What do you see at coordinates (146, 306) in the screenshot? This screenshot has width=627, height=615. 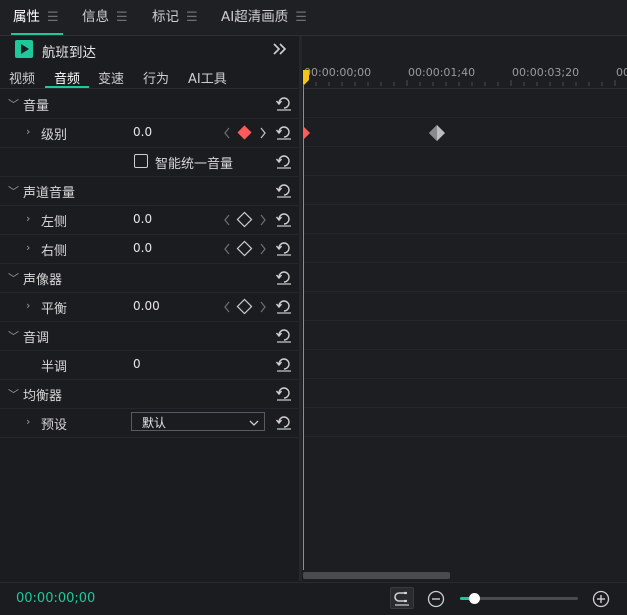 I see `balance-value: 0.00` at bounding box center [146, 306].